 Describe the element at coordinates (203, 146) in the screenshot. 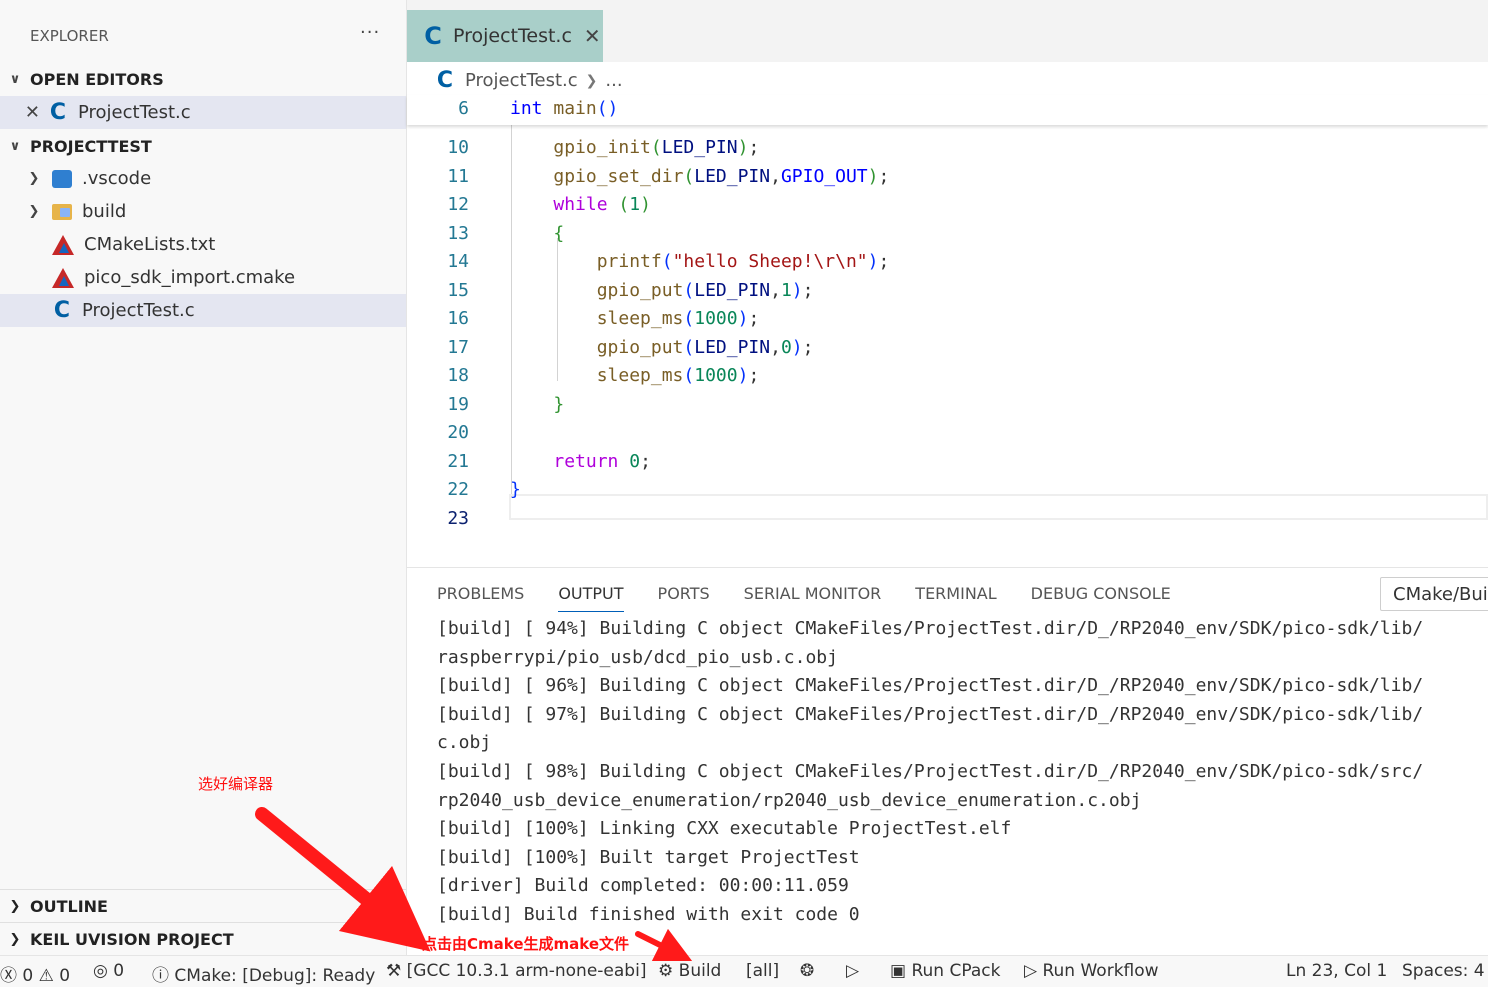

I see `project-header: ∨ PROJECTTEST` at that location.